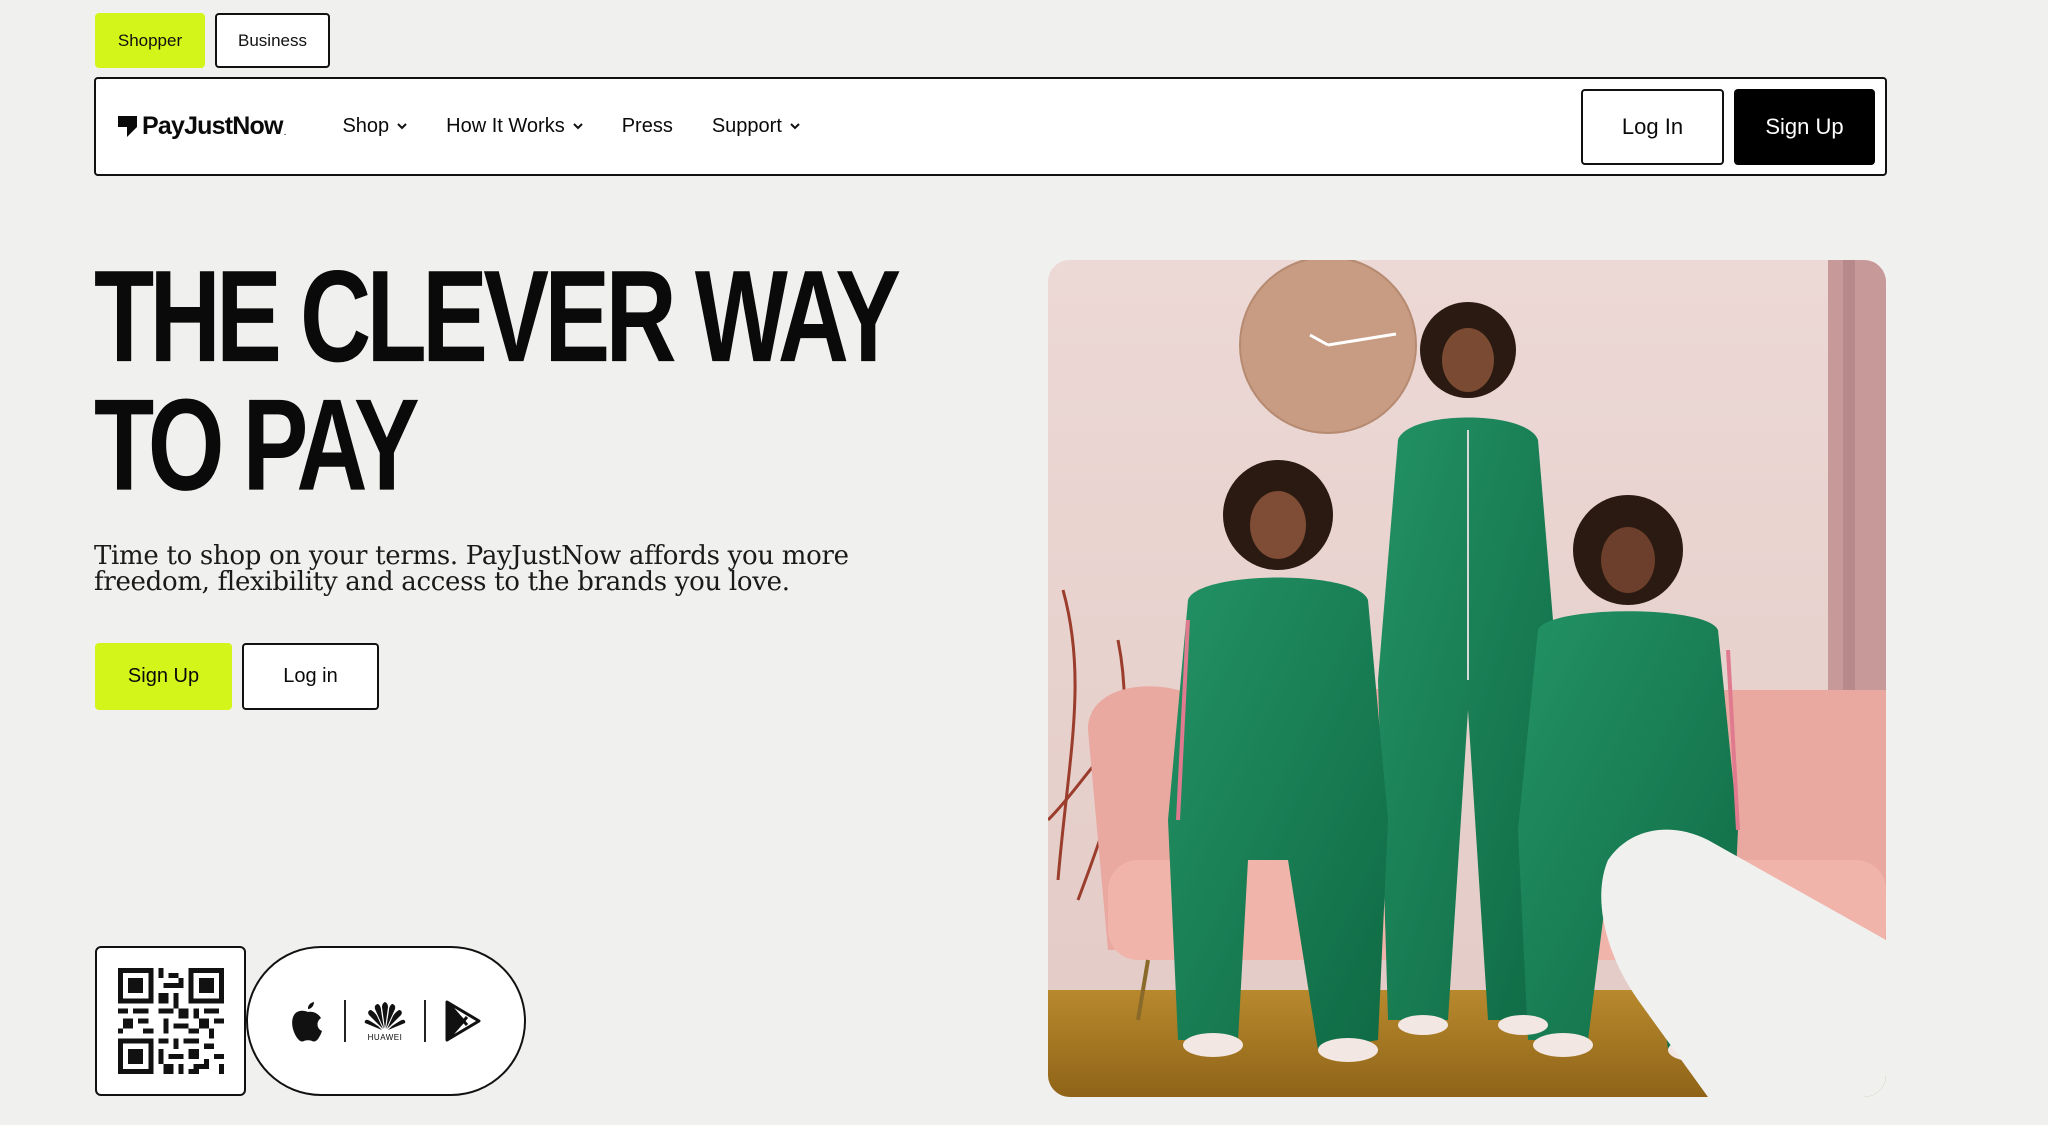 The width and height of the screenshot is (2048, 1125). I want to click on hero-headline: THE CLEVER WAY TO PAY, so click(497, 381).